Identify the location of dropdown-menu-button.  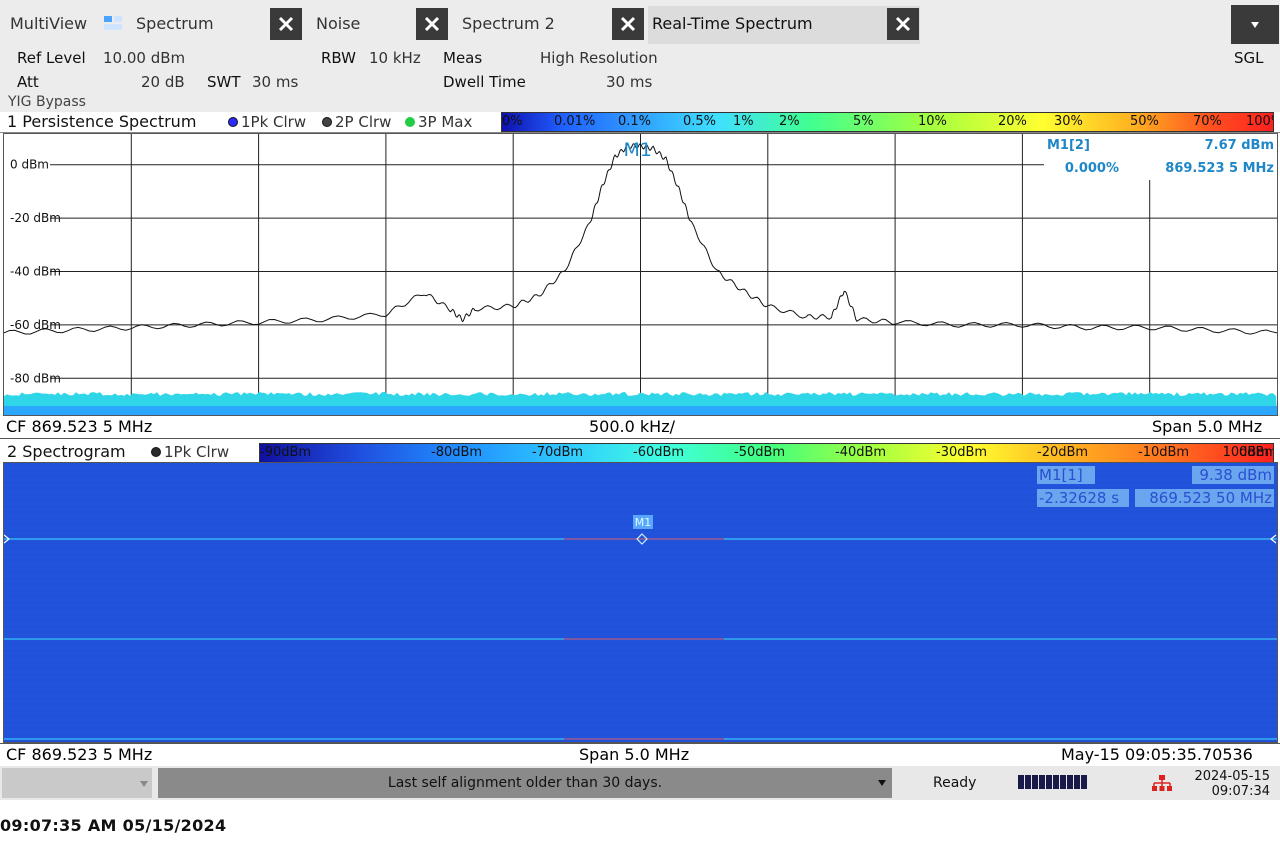
(1255, 25).